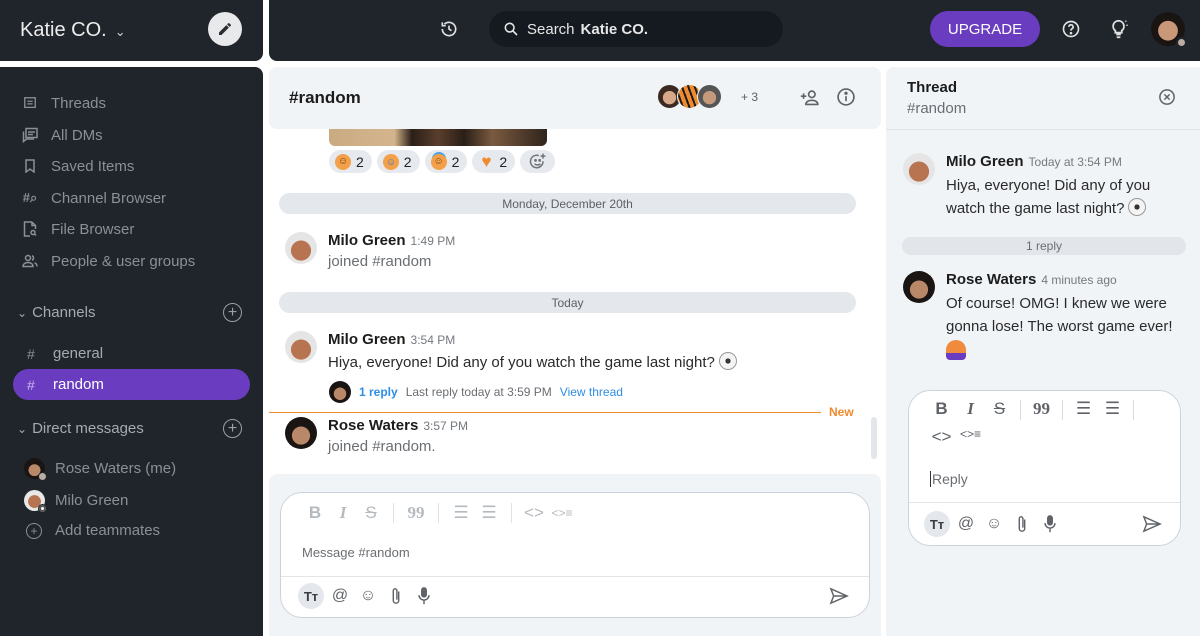 The width and height of the screenshot is (1200, 636). Describe the element at coordinates (450, 30) in the screenshot. I see `history-button` at that location.